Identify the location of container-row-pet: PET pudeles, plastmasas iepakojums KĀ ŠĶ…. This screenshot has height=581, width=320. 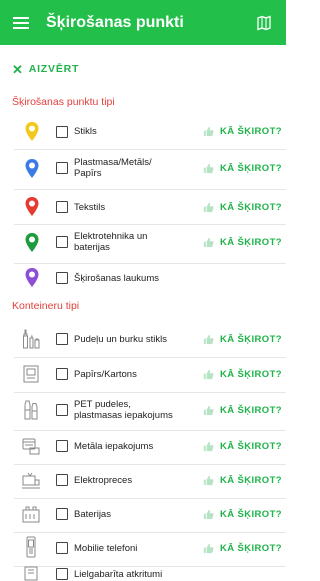
(143, 410).